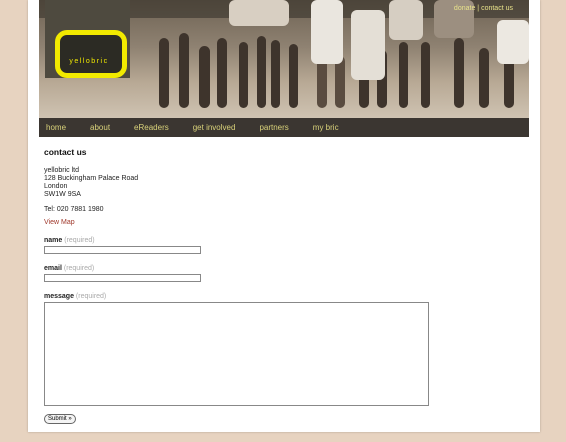 The width and height of the screenshot is (566, 442). I want to click on donate-link: donate, so click(464, 8).